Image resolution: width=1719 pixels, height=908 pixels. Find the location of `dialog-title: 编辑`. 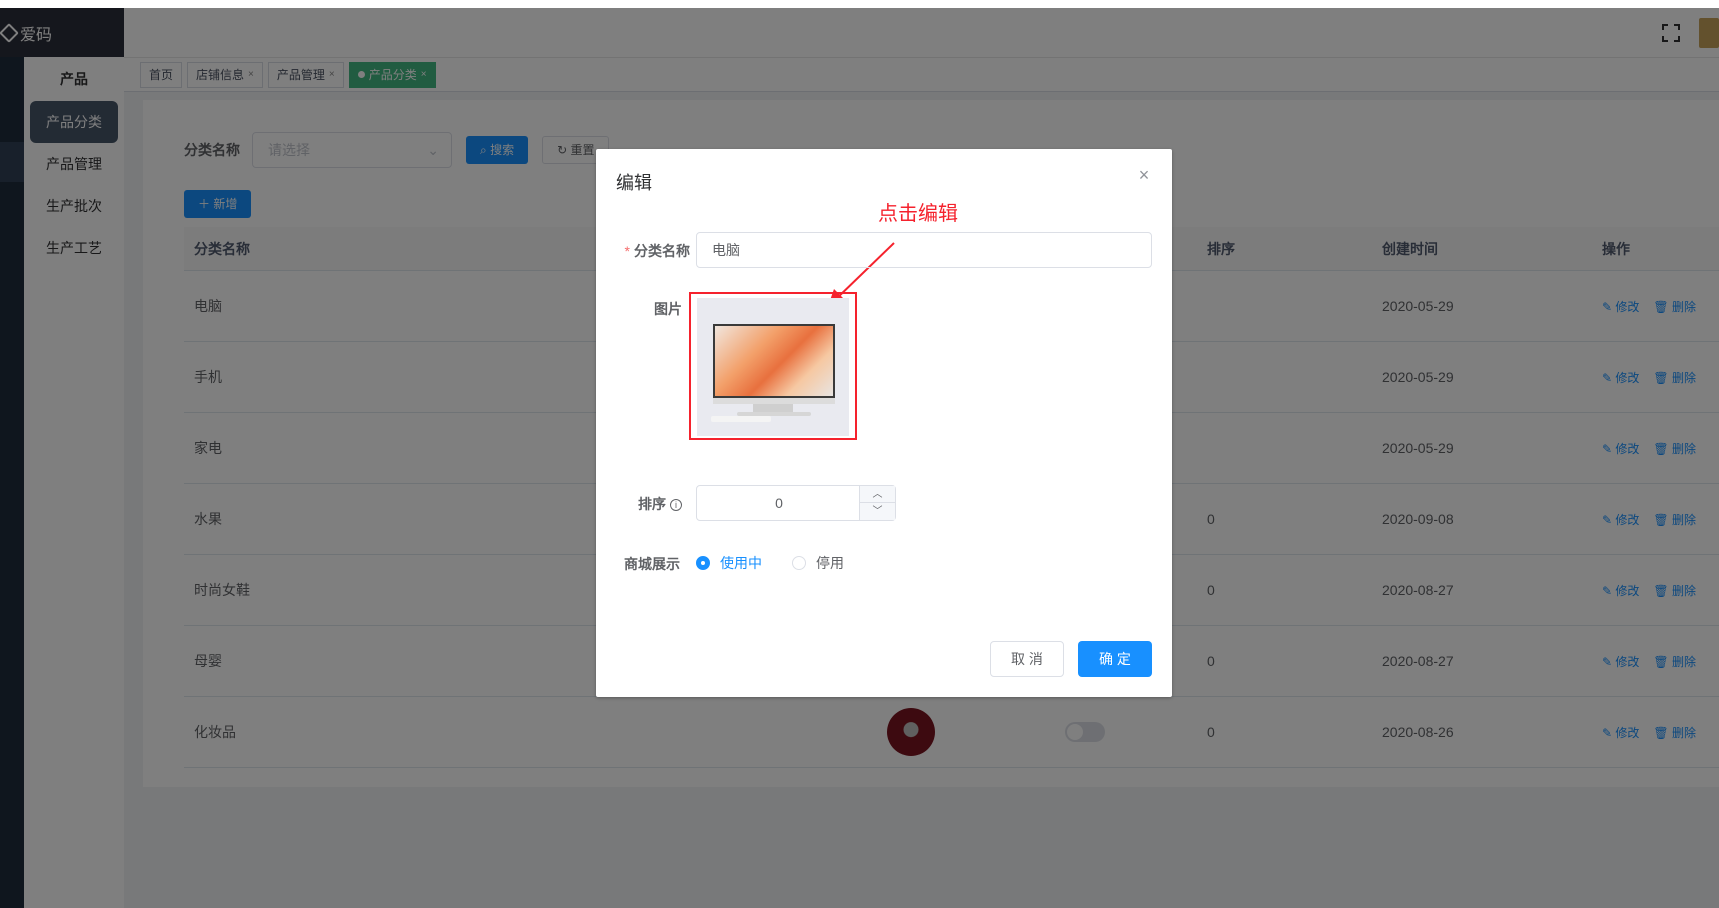

dialog-title: 编辑 is located at coordinates (634, 183).